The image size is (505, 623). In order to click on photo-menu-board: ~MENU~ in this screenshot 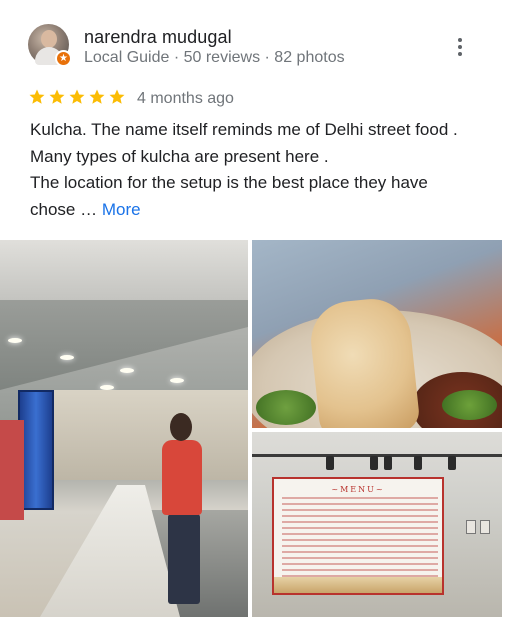, I will do `click(377, 524)`.